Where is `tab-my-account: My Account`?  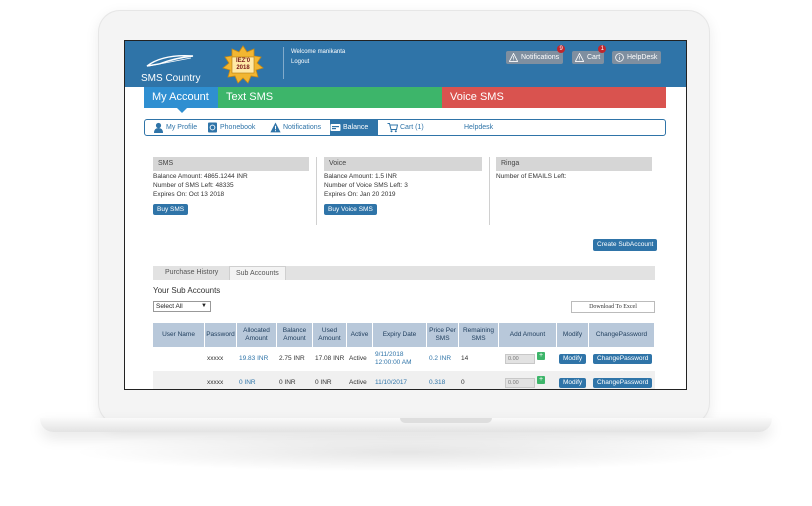 tab-my-account: My Account is located at coordinates (181, 97).